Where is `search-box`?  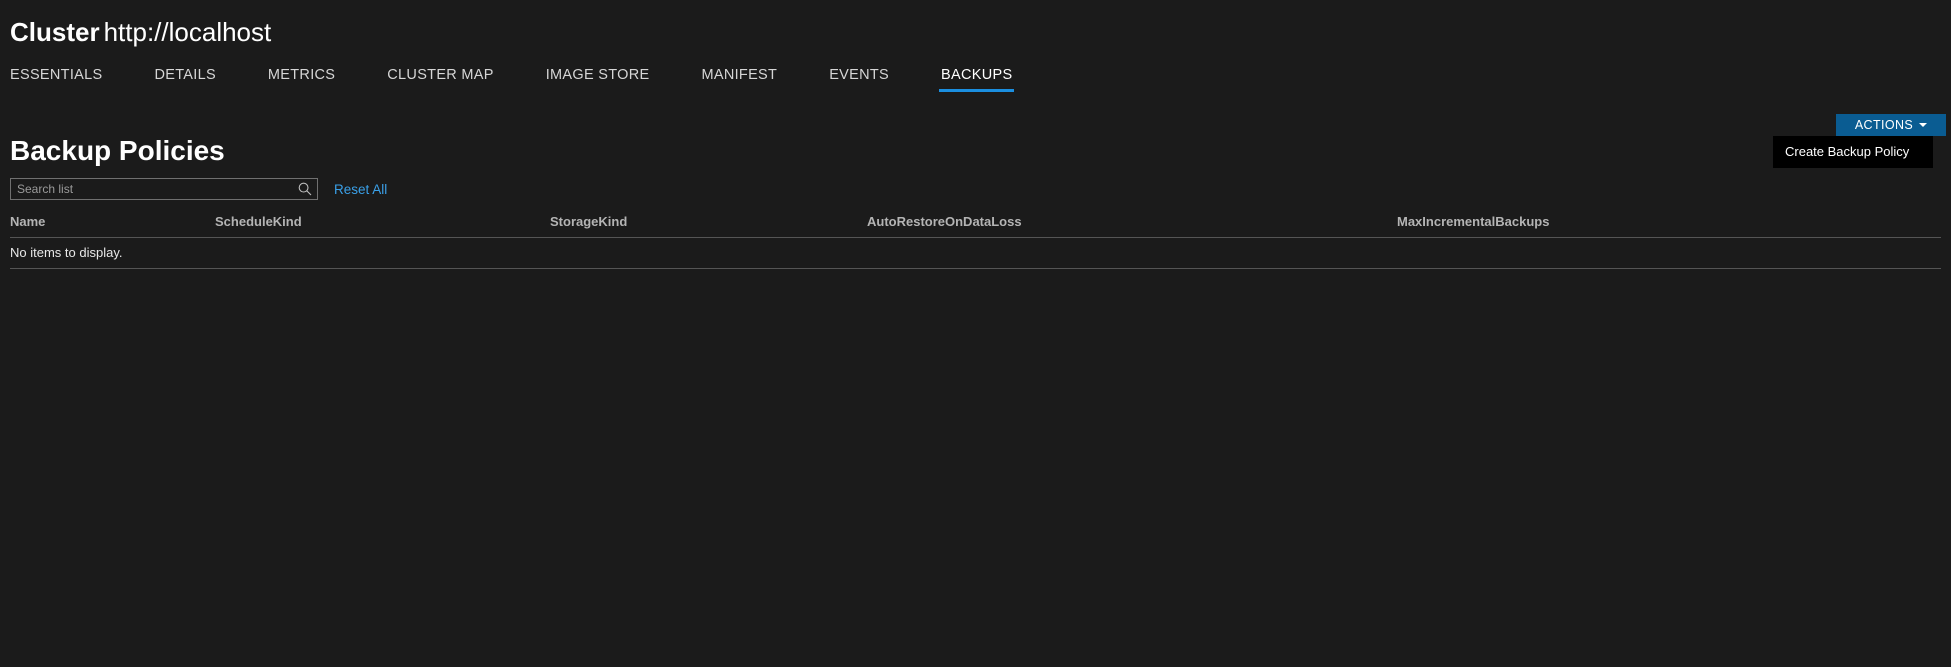
search-box is located at coordinates (164, 189).